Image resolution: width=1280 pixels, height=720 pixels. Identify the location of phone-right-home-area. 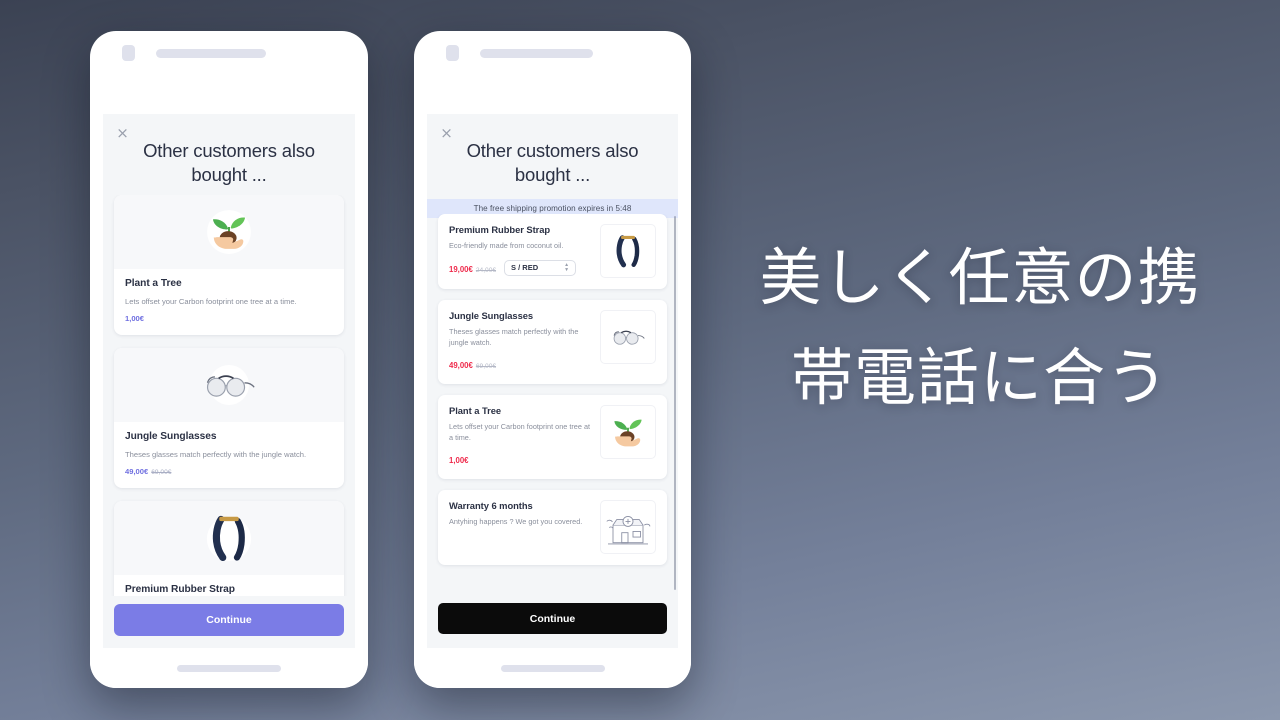
(552, 668).